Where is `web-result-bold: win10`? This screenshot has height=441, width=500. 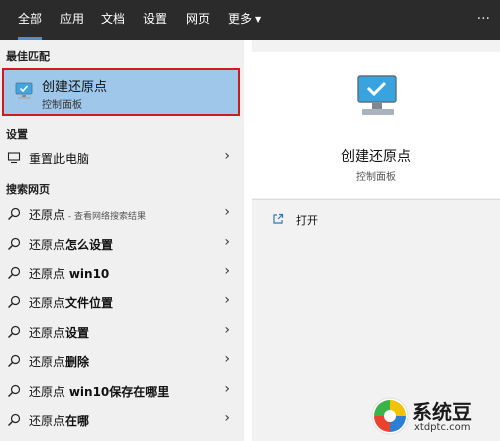
web-result-bold: win10 is located at coordinates (89, 274).